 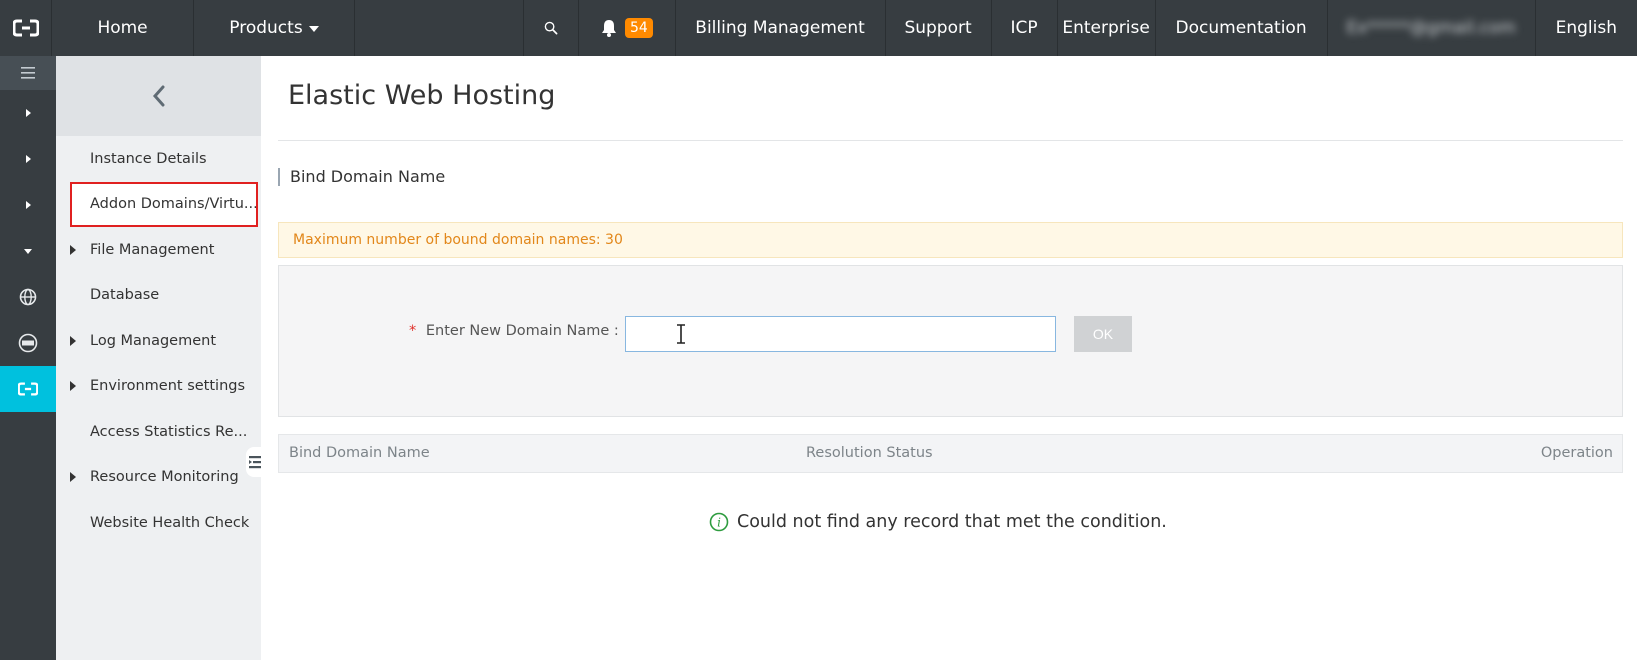 What do you see at coordinates (422, 95) in the screenshot?
I see `page-title: Elastic Web Hosting` at bounding box center [422, 95].